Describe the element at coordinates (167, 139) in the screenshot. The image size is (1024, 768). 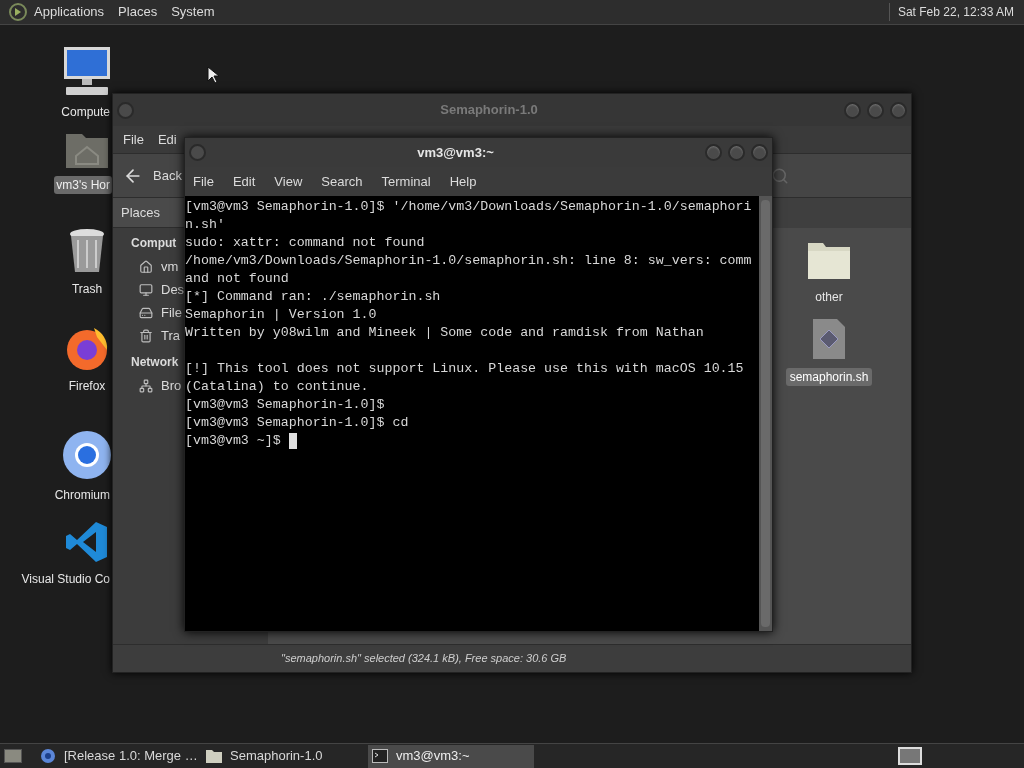
I see `menu-item: Edi` at that location.